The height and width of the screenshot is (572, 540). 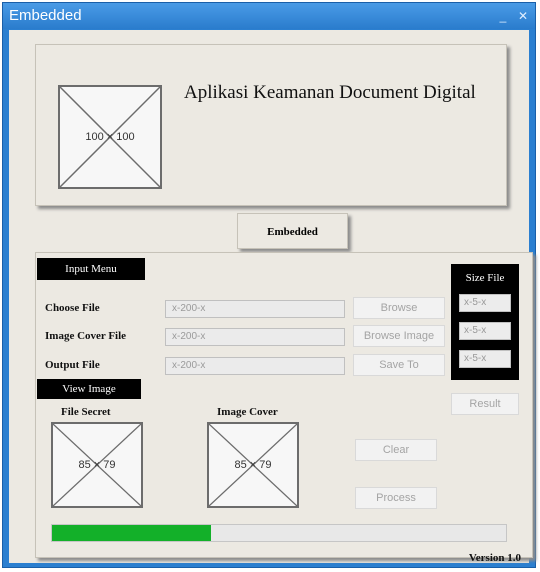 I want to click on save-to-button: Save To, so click(x=399, y=365).